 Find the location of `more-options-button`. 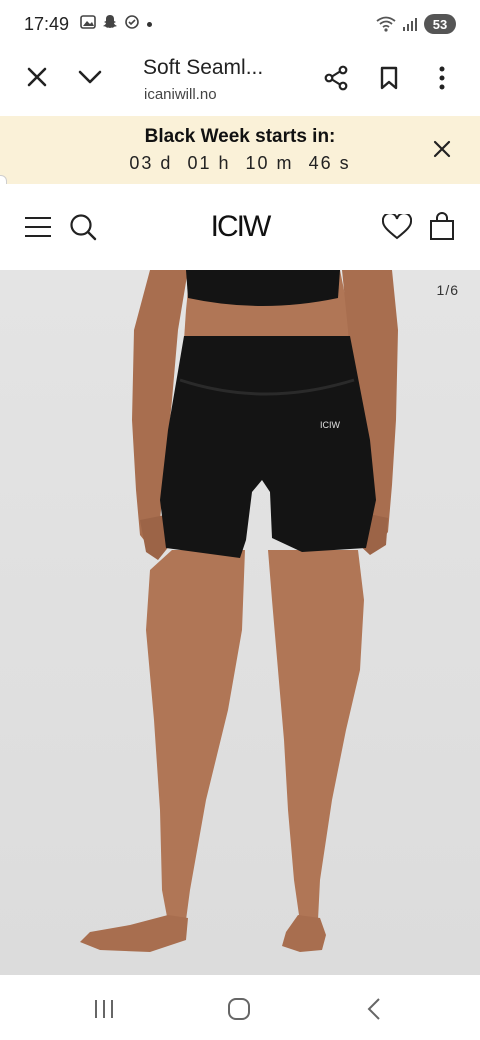

more-options-button is located at coordinates (442, 78).